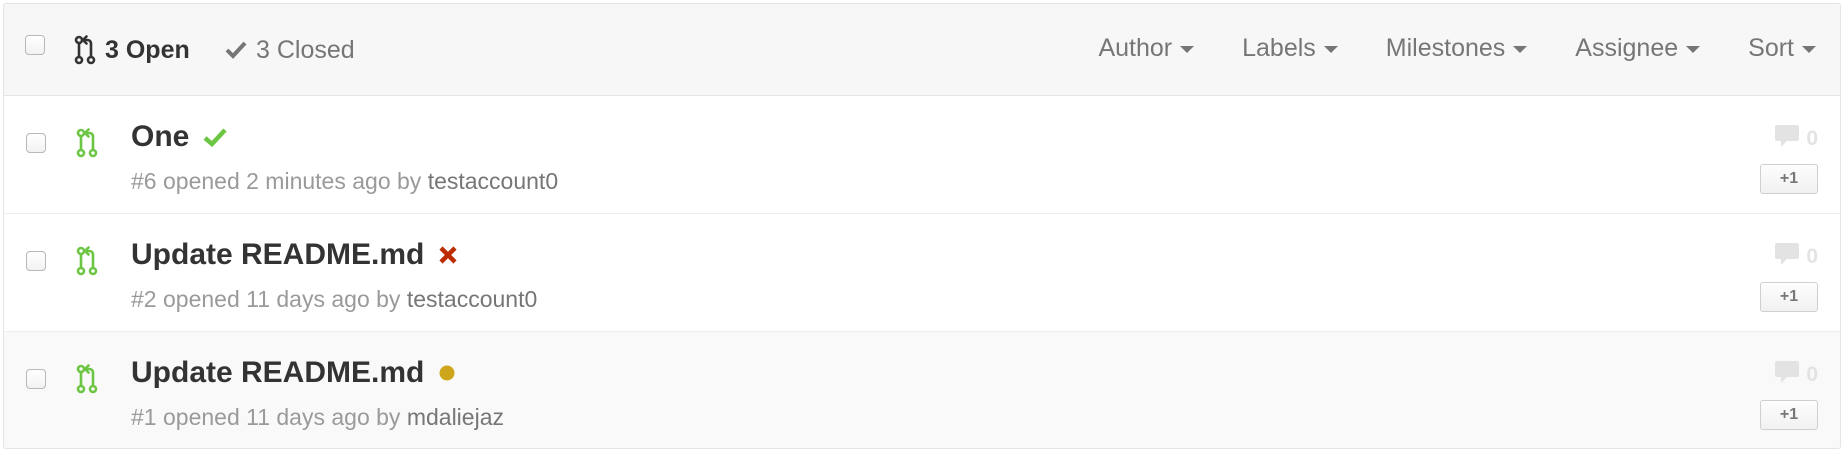  I want to click on pending-dot-icon, so click(447, 373).